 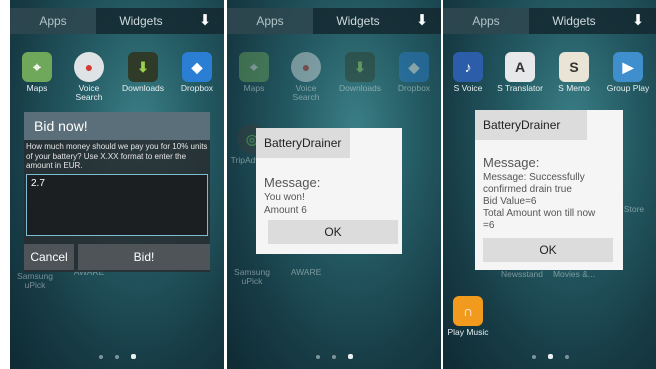 I want to click on app-s-voice: ♪ S Voice, so click(x=468, y=72).